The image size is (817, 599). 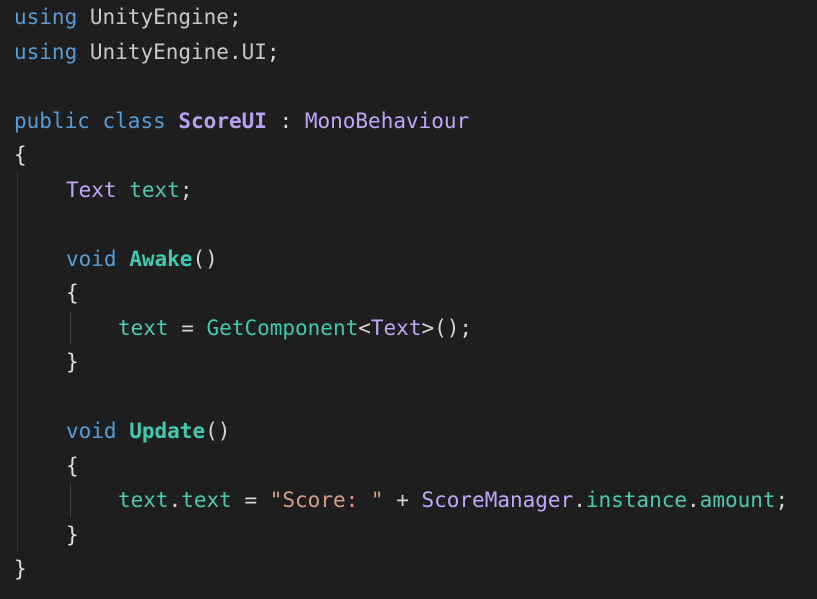 I want to click on code-line: void Update(), so click(x=148, y=431).